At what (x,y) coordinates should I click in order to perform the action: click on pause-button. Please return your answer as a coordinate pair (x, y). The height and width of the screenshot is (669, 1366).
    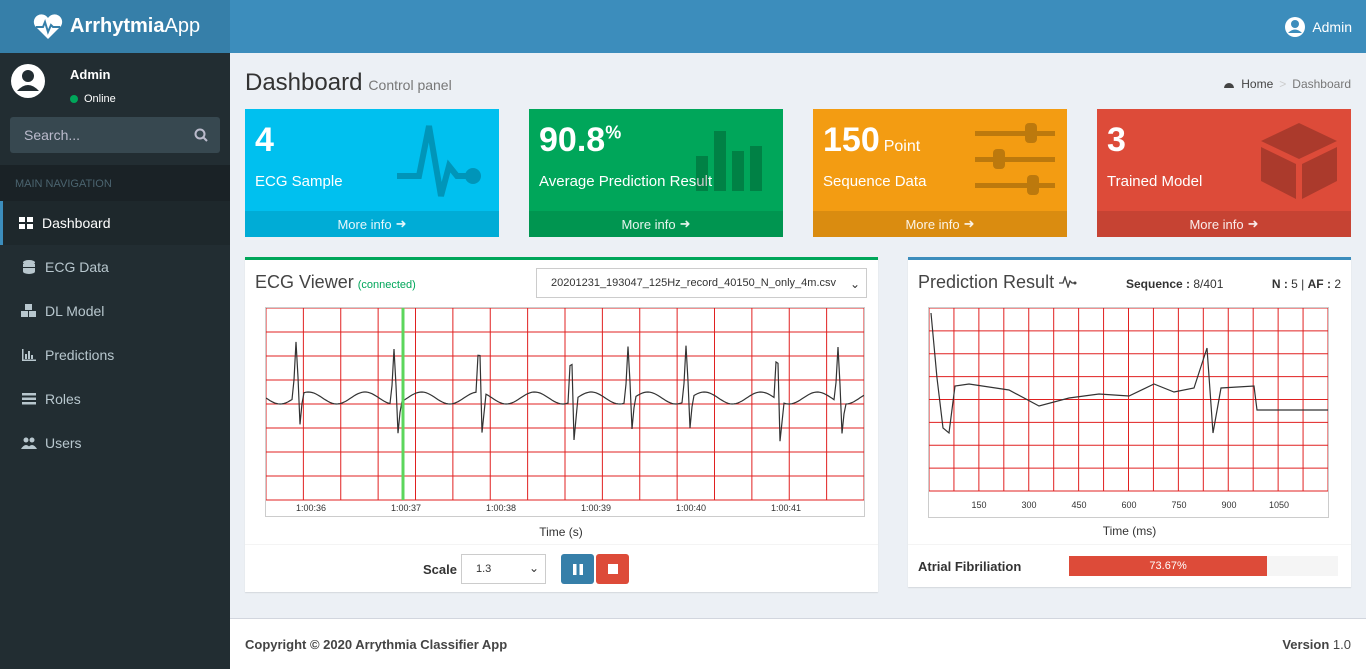
    Looking at the image, I should click on (577, 569).